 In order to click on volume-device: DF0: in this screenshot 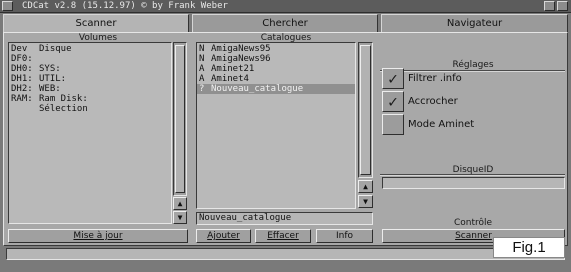, I will do `click(22, 59)`.